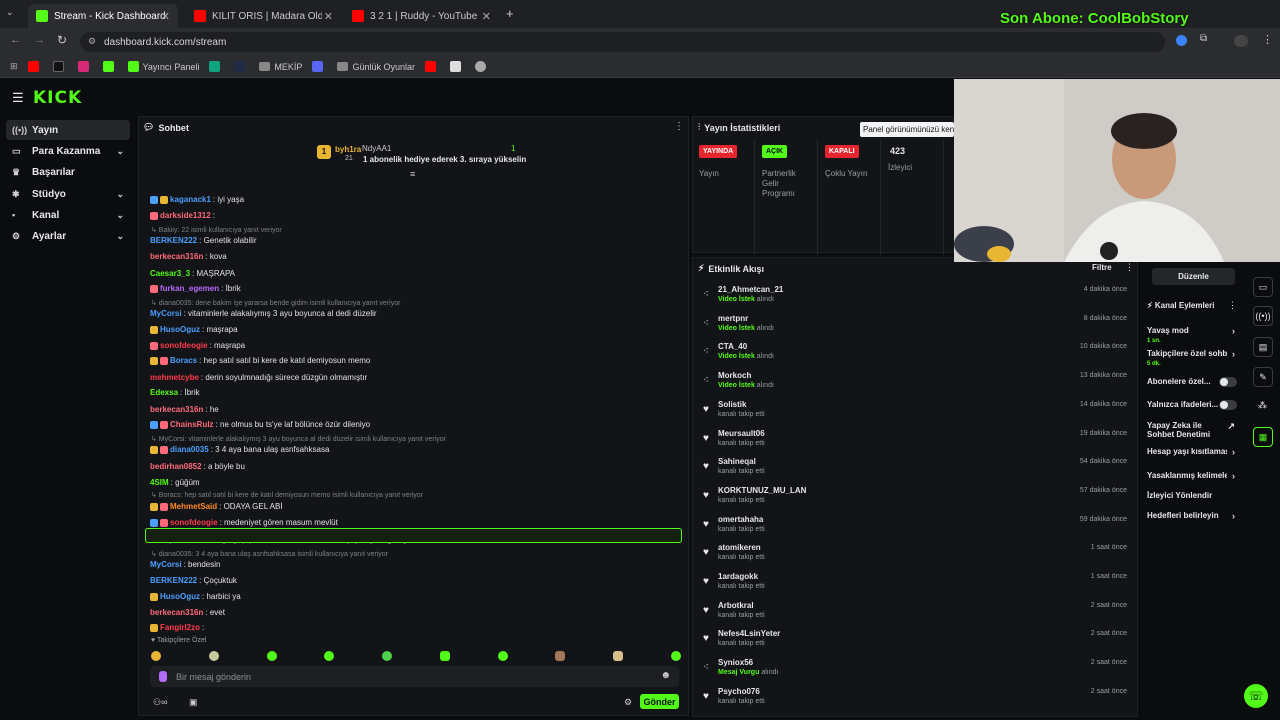  Describe the element at coordinates (1262, 405) in the screenshot. I see `nodes-icon: ⁂` at that location.